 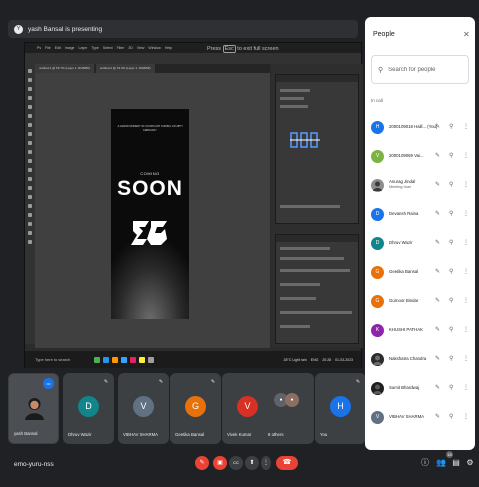 I want to click on captions-button: CC, so click(x=236, y=463).